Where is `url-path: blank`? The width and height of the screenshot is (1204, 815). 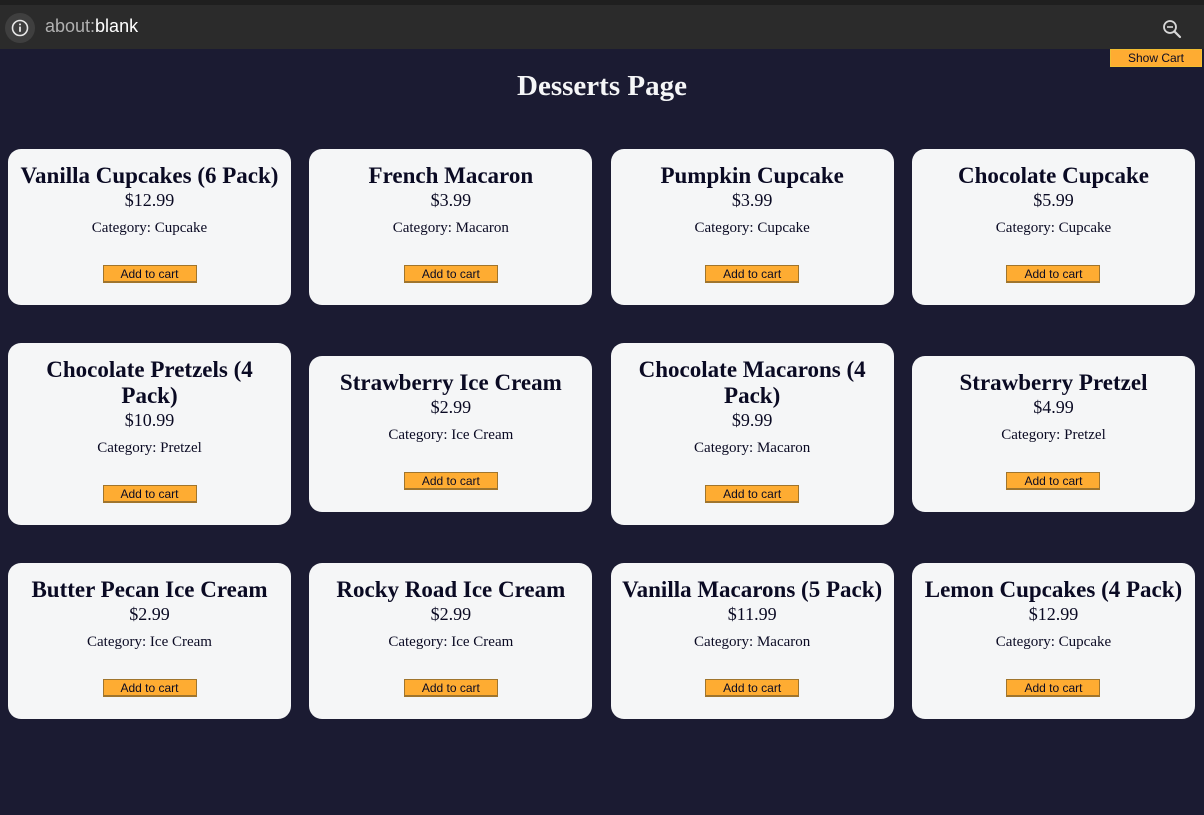
url-path: blank is located at coordinates (117, 26).